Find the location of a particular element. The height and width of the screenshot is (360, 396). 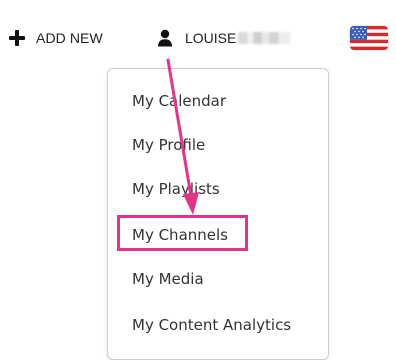

menu-item-my-media: My Media is located at coordinates (168, 279).